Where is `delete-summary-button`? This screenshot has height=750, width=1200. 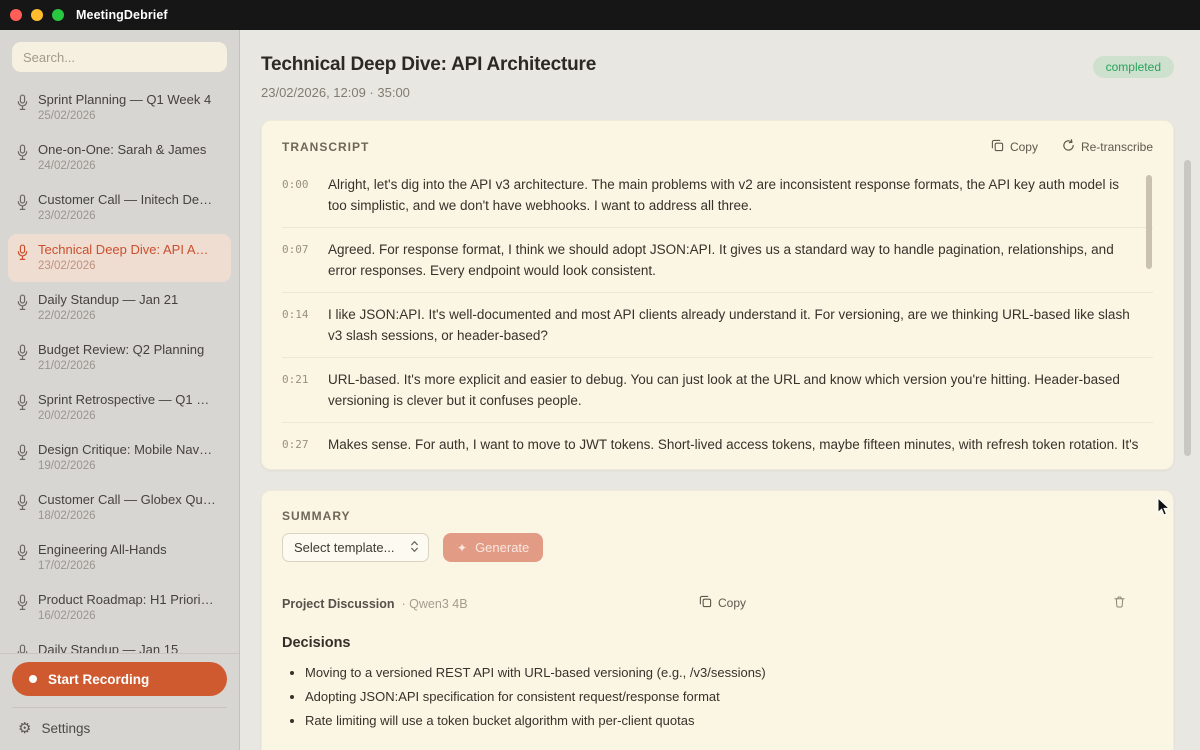 delete-summary-button is located at coordinates (1119, 603).